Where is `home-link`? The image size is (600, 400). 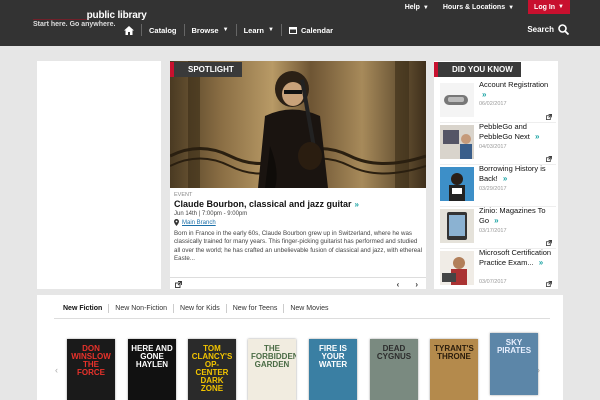
home-link is located at coordinates (129, 30).